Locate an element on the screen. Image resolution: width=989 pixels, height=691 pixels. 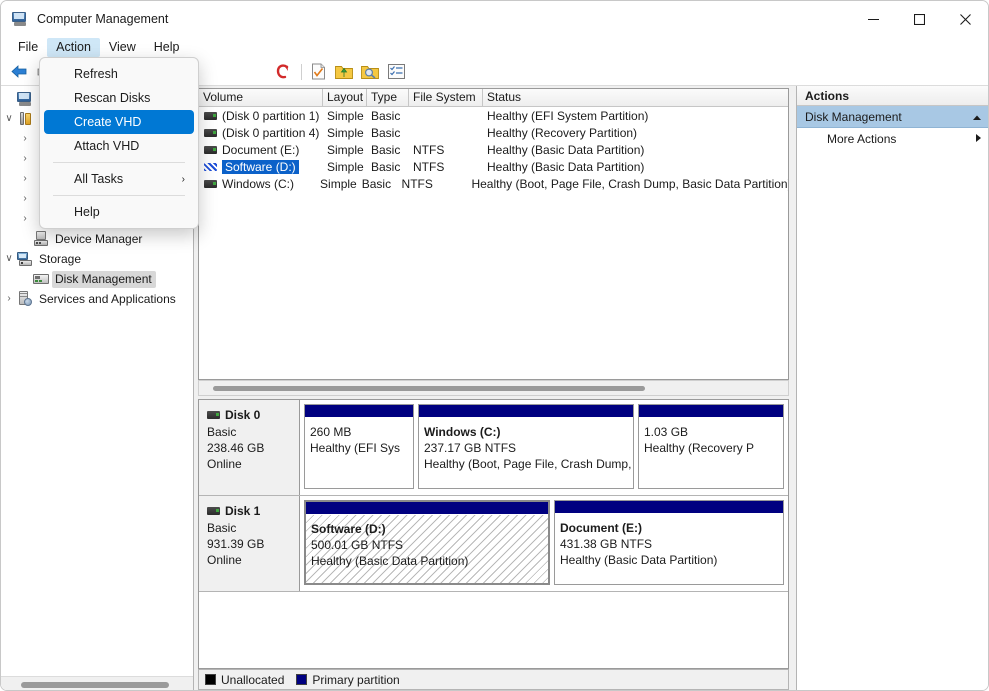
tree-item-label: Storage is located at coordinates (60, 258).